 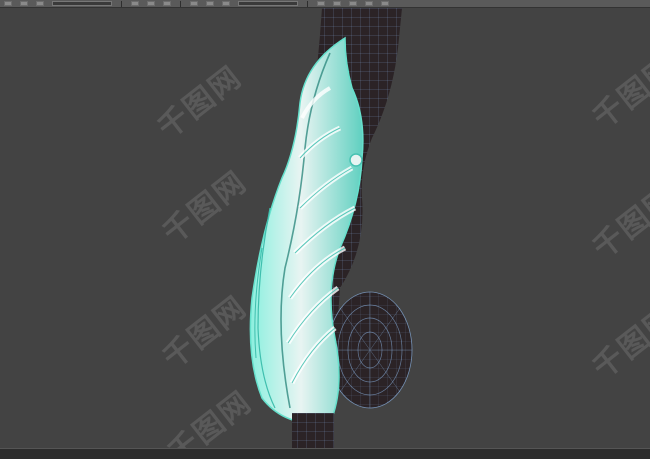 I want to click on select-icon, so click(x=8, y=3).